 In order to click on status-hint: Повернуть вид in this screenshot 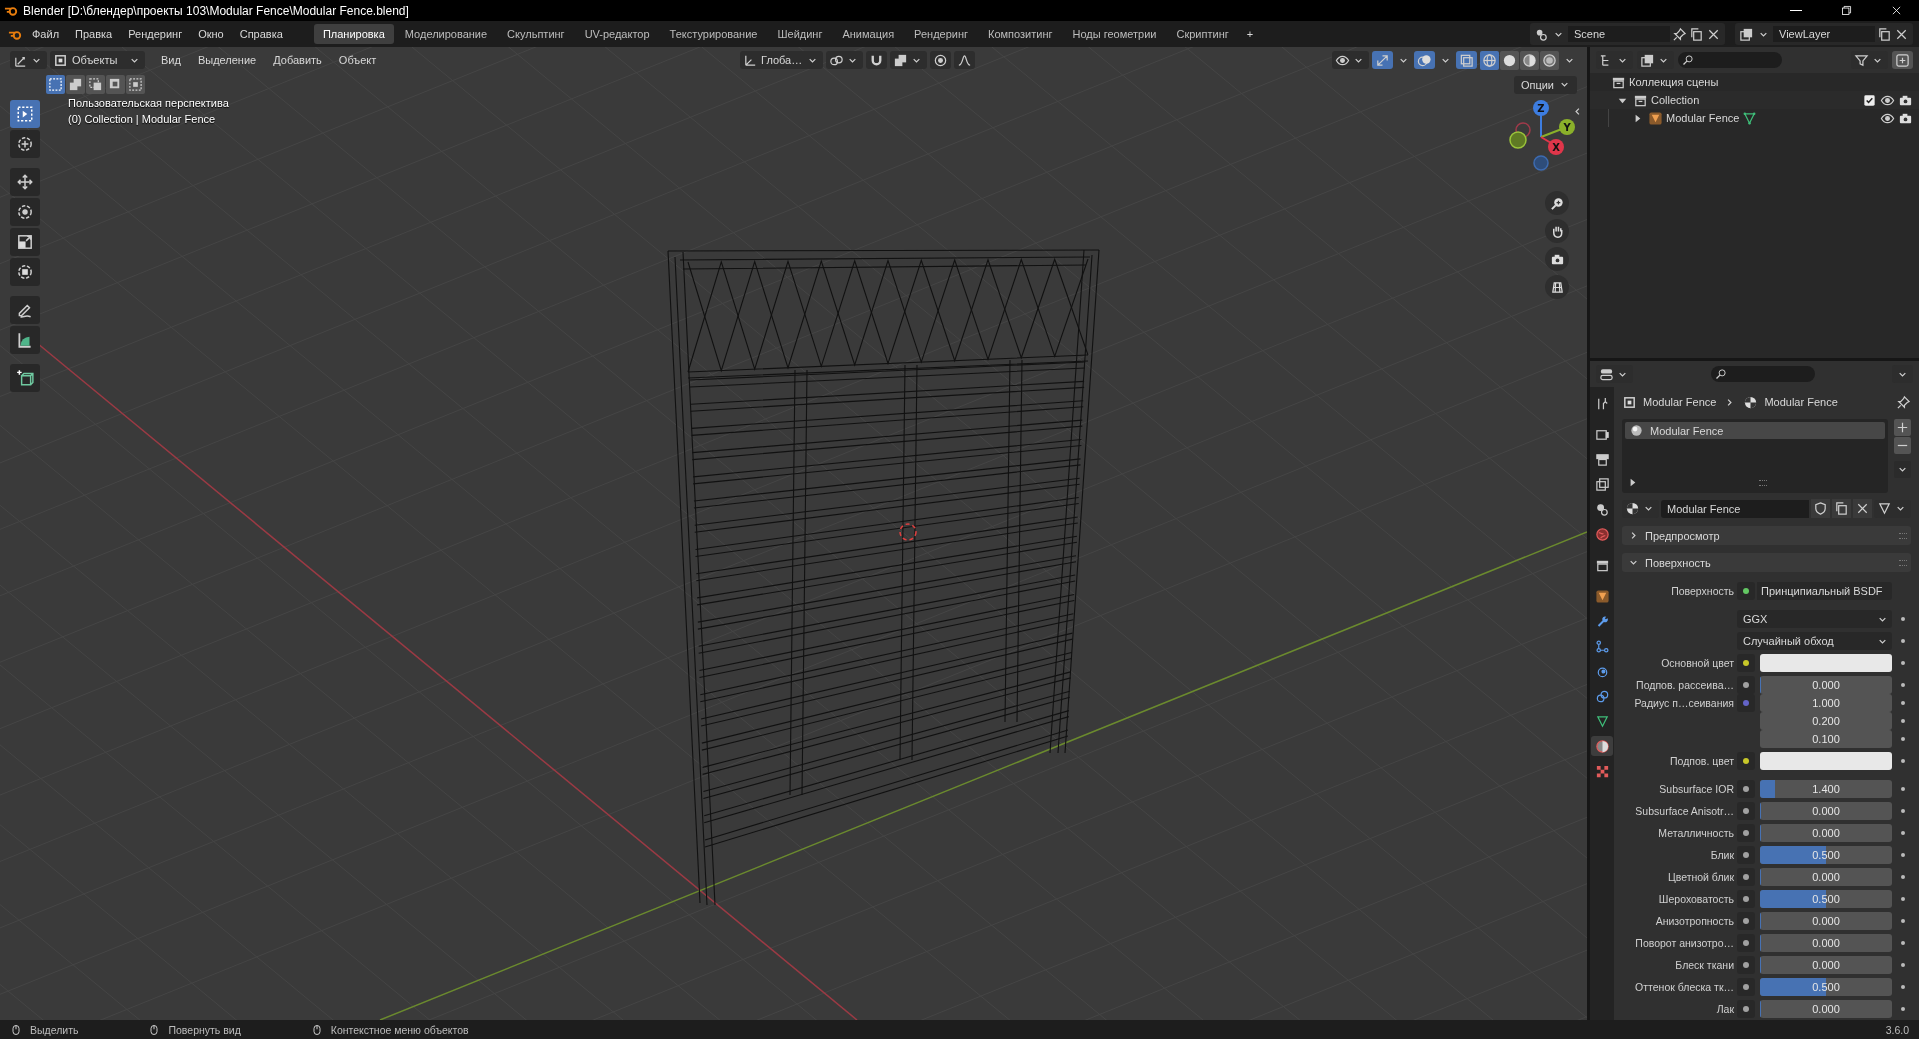, I will do `click(204, 1029)`.